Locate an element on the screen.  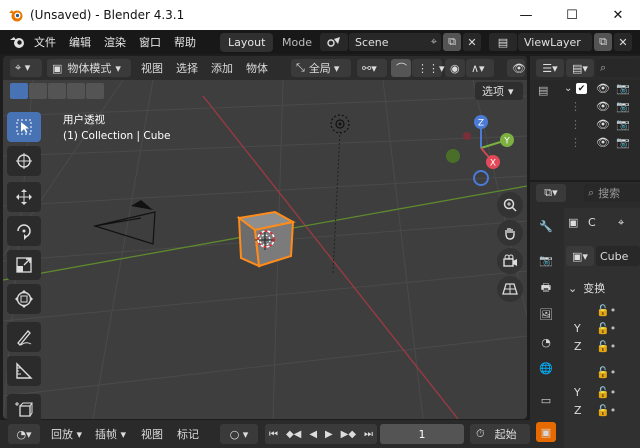
timeline-editor-icon: ◔▾ is located at coordinates (24, 434).